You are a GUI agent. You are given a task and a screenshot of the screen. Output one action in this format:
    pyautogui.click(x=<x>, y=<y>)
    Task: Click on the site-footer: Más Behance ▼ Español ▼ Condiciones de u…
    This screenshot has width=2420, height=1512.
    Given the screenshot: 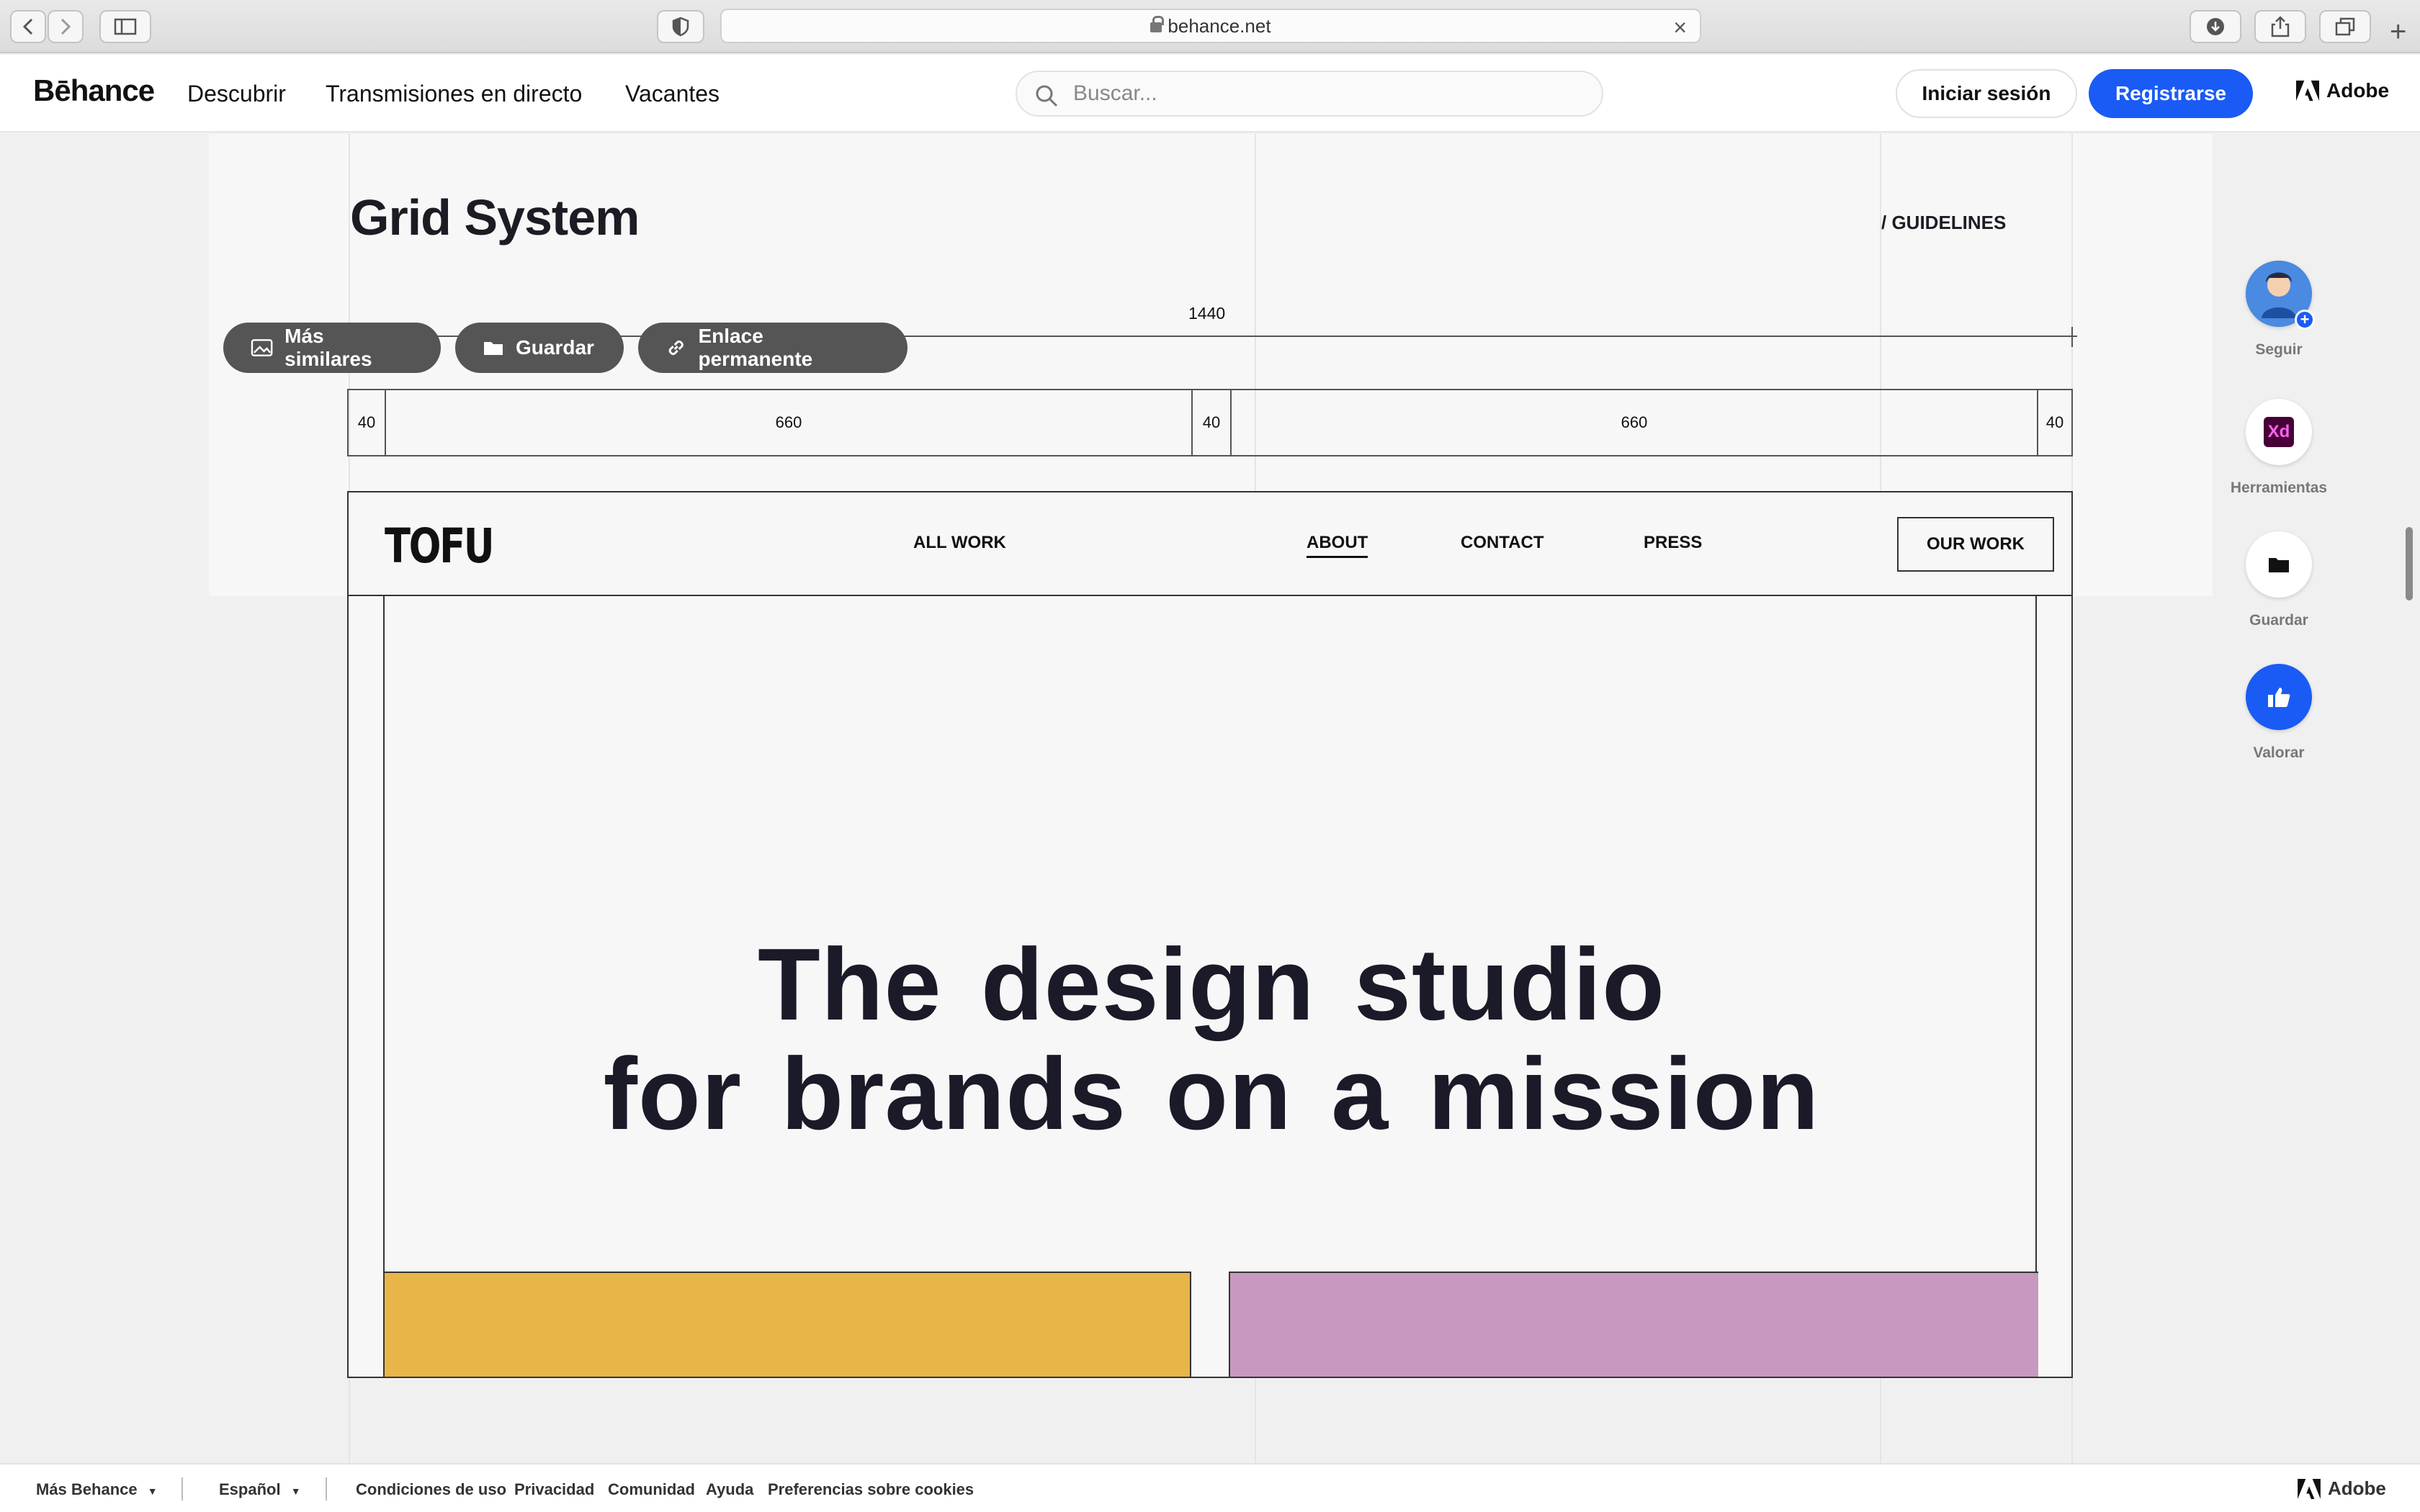 What is the action you would take?
    pyautogui.click(x=1210, y=1487)
    